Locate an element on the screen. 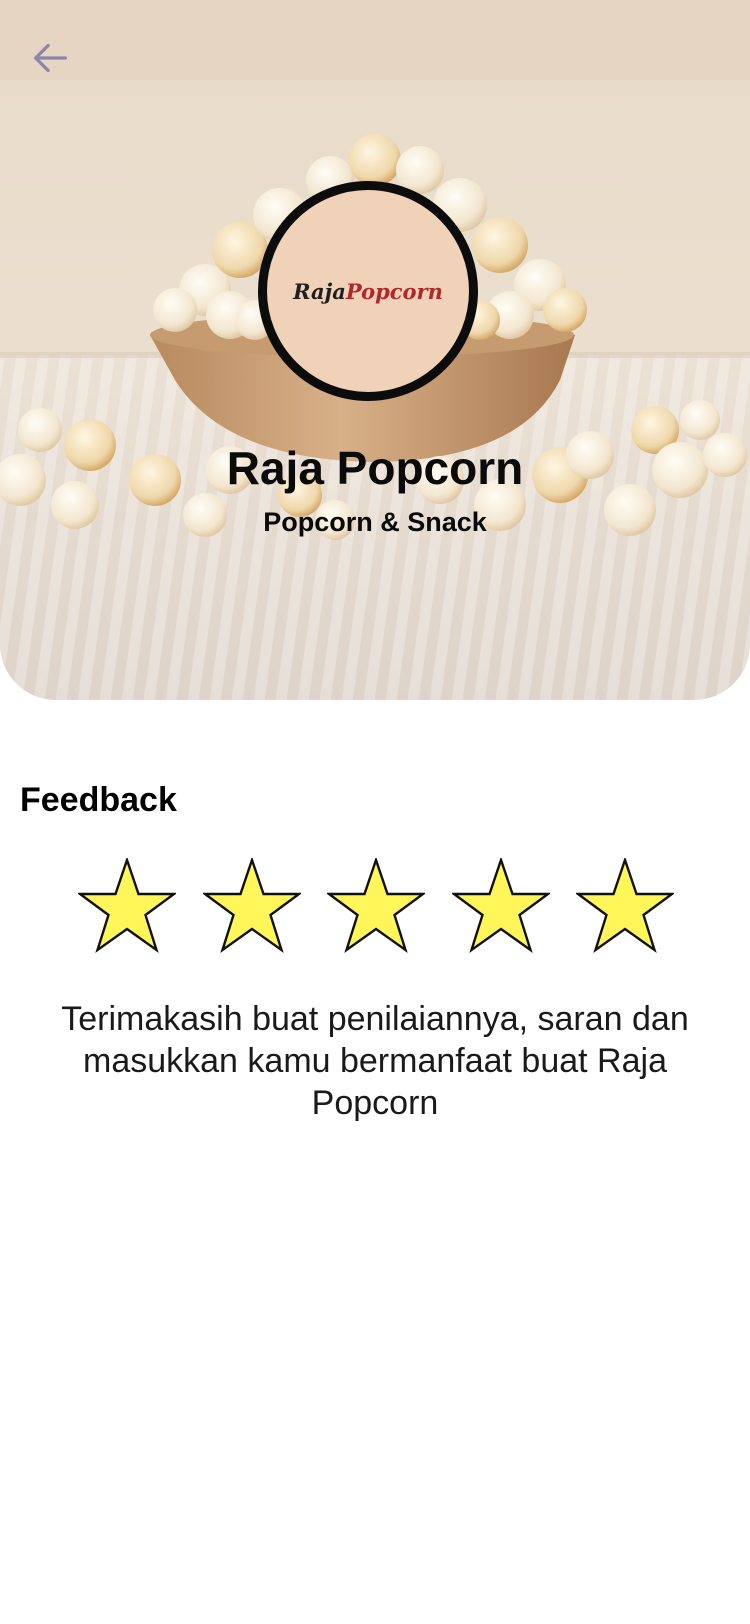 The image size is (750, 1624). star-rating is located at coordinates (375, 906).